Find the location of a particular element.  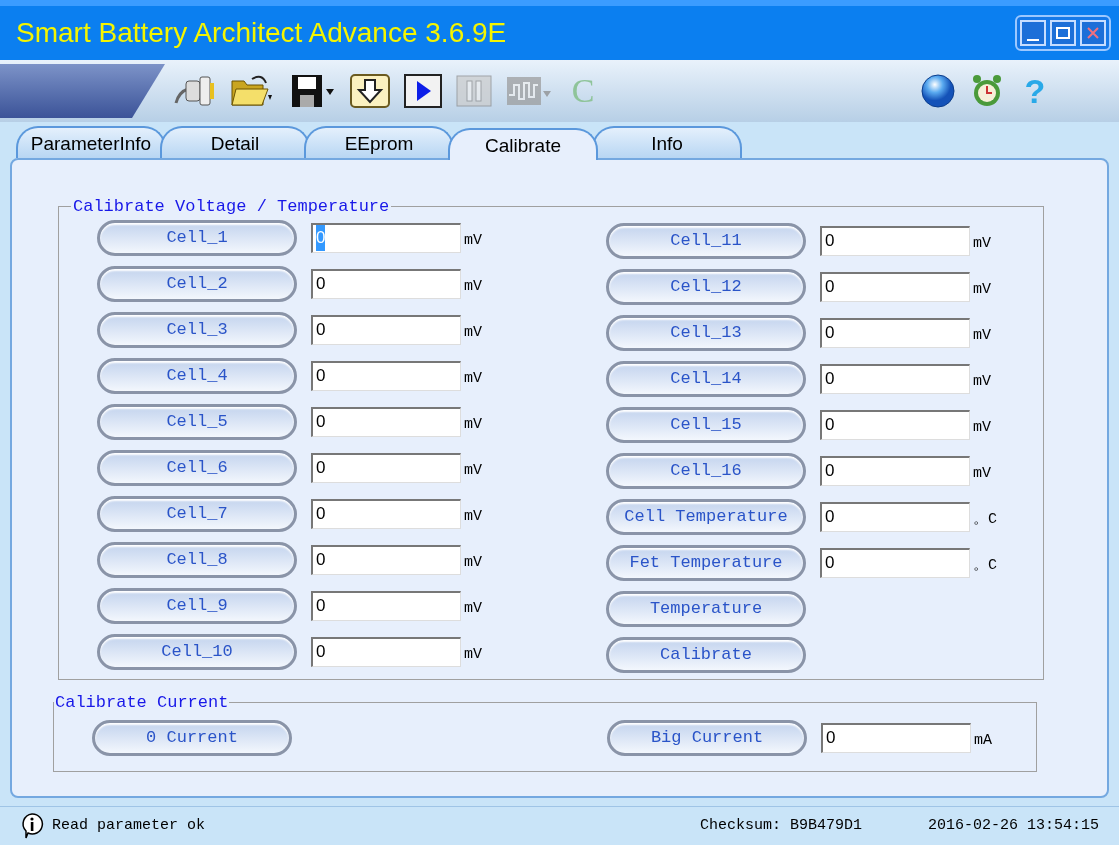

pill-button: Cell_2 is located at coordinates (197, 283).